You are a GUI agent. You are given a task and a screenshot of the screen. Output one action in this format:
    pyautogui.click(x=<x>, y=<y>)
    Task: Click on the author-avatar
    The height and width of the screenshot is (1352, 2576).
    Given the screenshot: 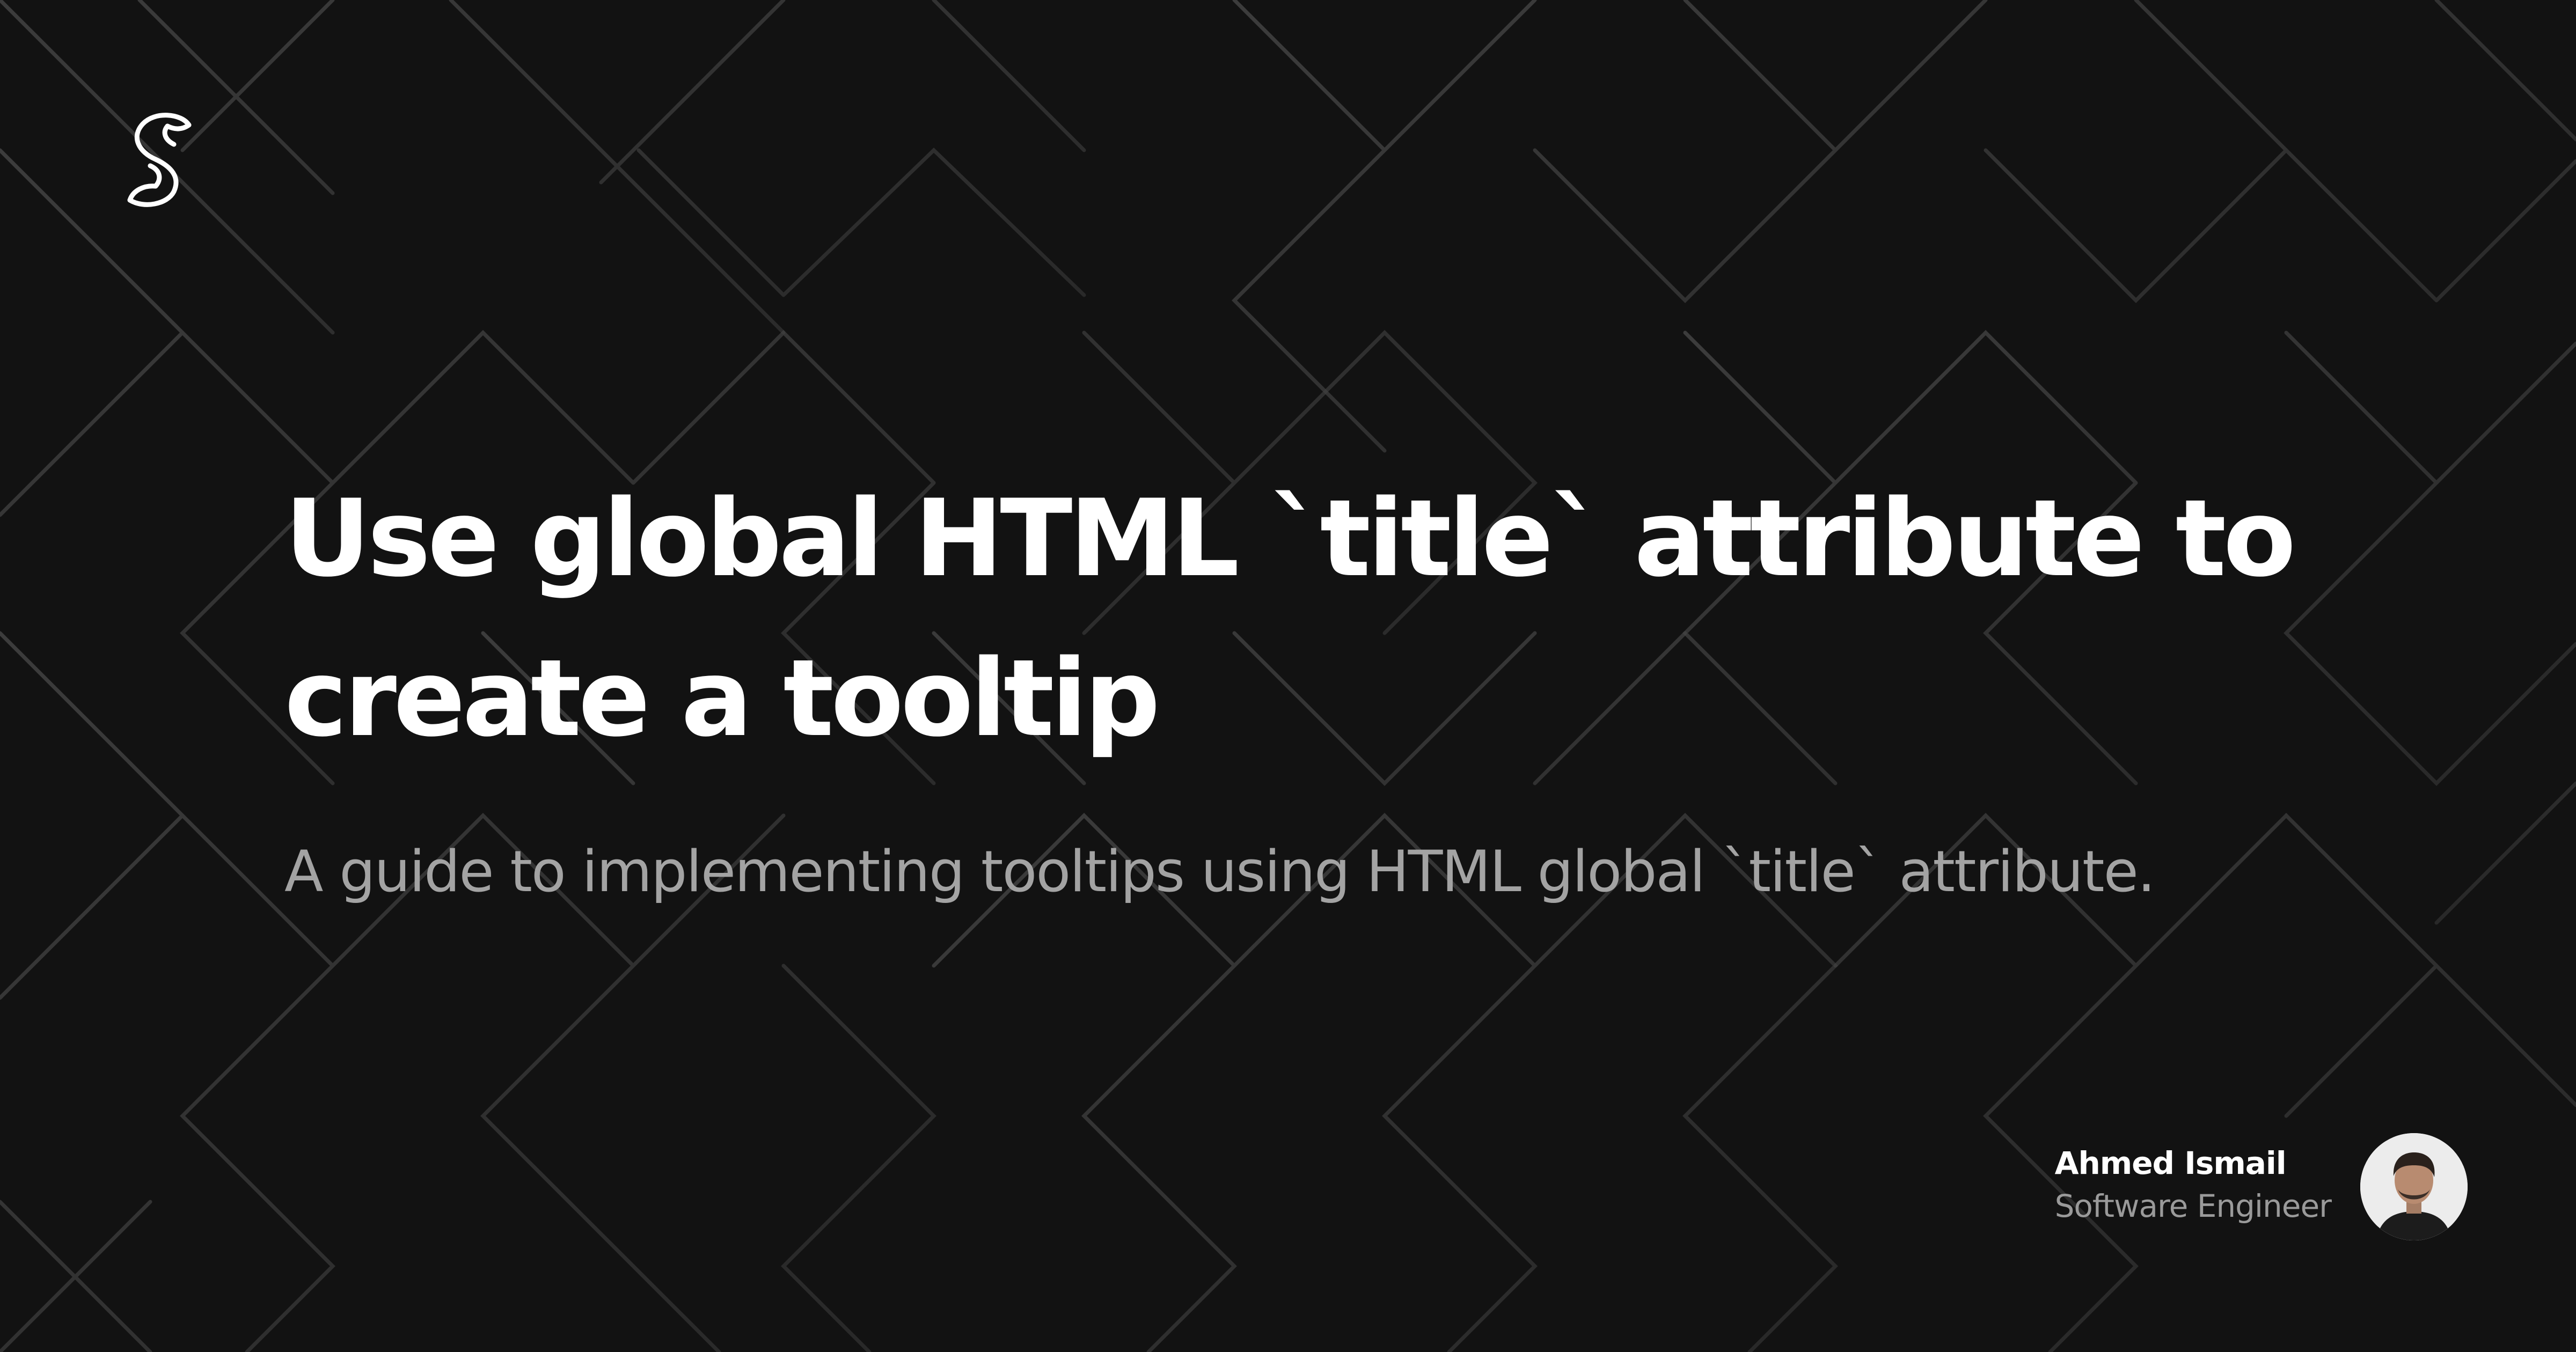 What is the action you would take?
    pyautogui.click(x=2414, y=1186)
    